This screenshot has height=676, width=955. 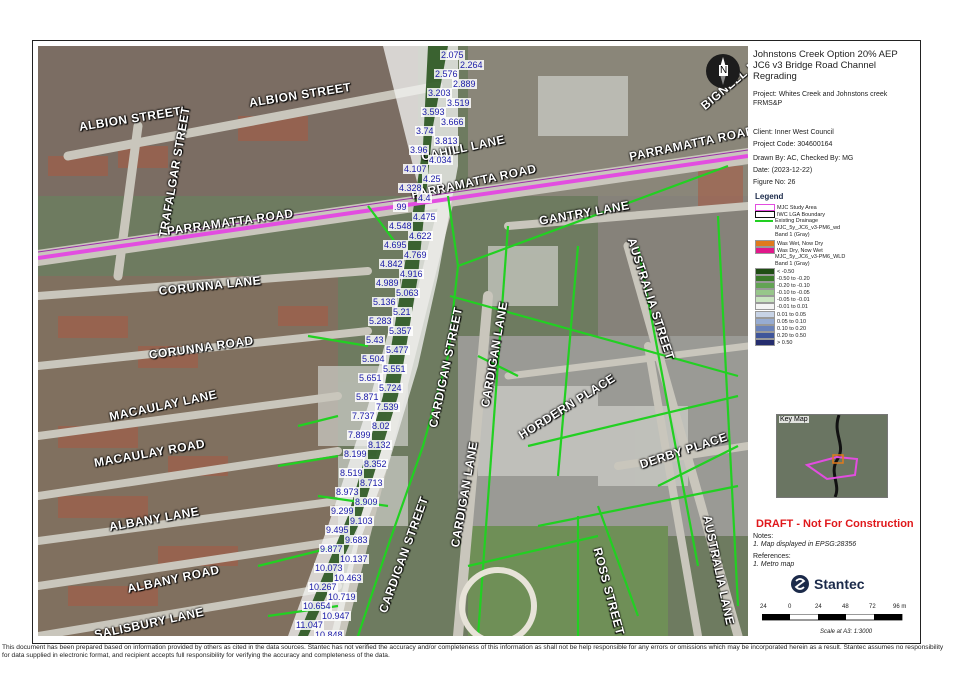 What do you see at coordinates (363, 416) in the screenshot?
I see `water-level-label: 7.737` at bounding box center [363, 416].